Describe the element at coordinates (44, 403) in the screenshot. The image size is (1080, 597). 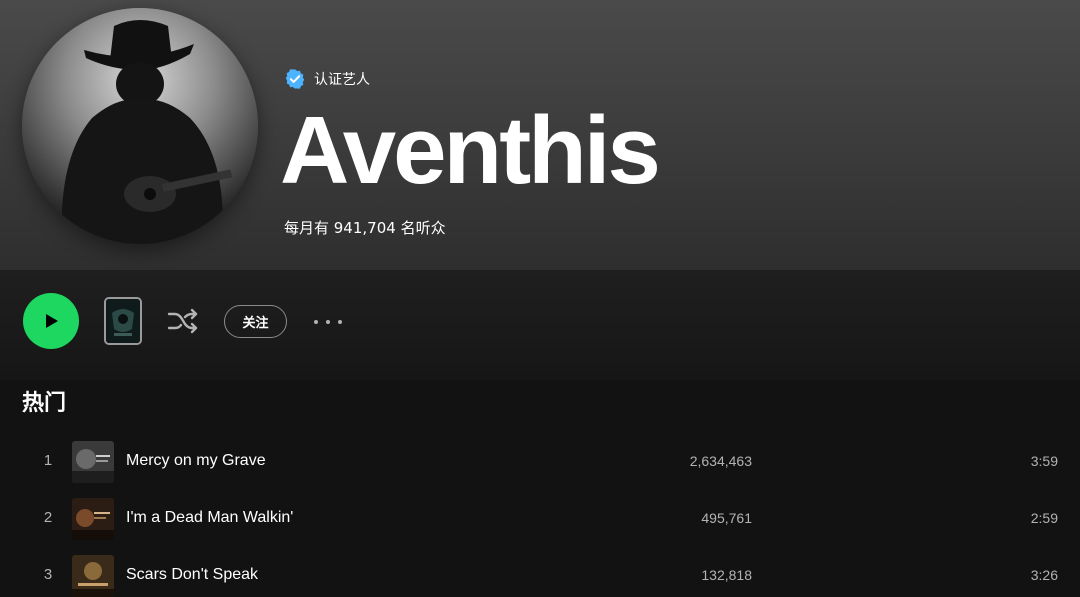
I see `popular-section-title: 热门` at that location.